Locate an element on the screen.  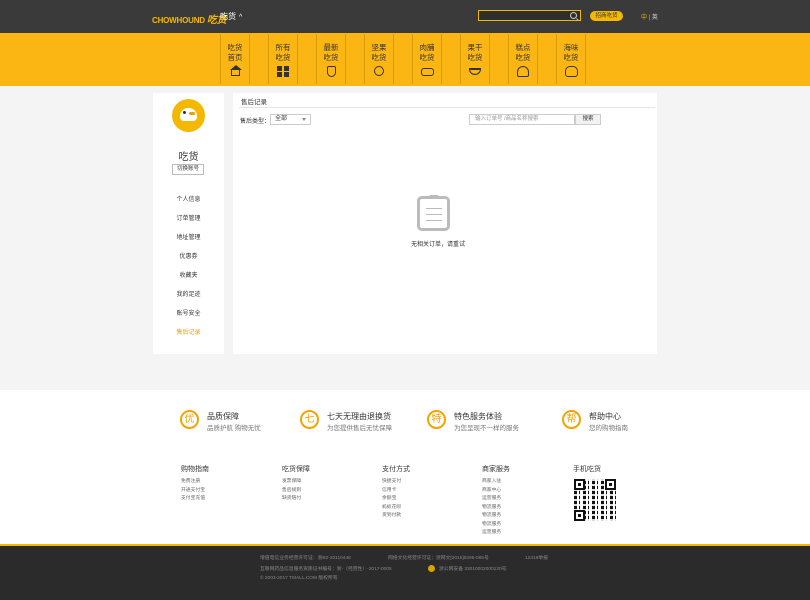
new-badge-icon is located at coordinates (331, 71).